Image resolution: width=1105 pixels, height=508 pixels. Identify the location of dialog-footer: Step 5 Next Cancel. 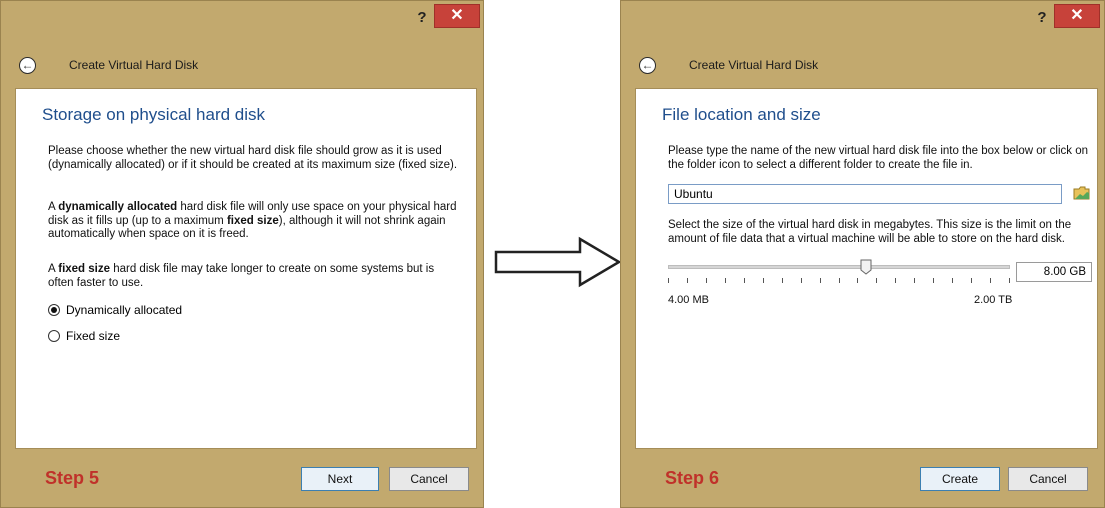
(246, 479).